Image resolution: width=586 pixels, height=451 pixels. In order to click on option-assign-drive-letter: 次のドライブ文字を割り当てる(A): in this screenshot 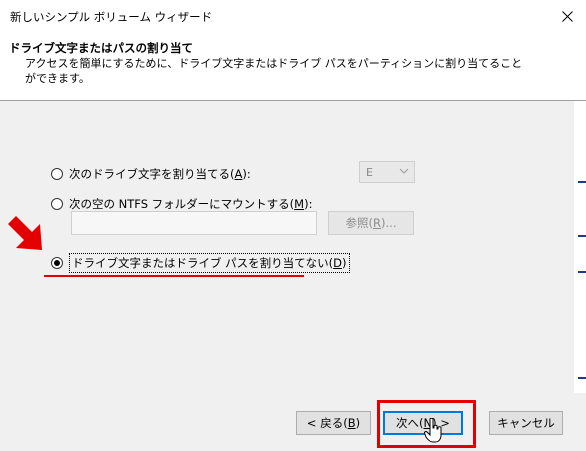, I will do `click(151, 174)`.